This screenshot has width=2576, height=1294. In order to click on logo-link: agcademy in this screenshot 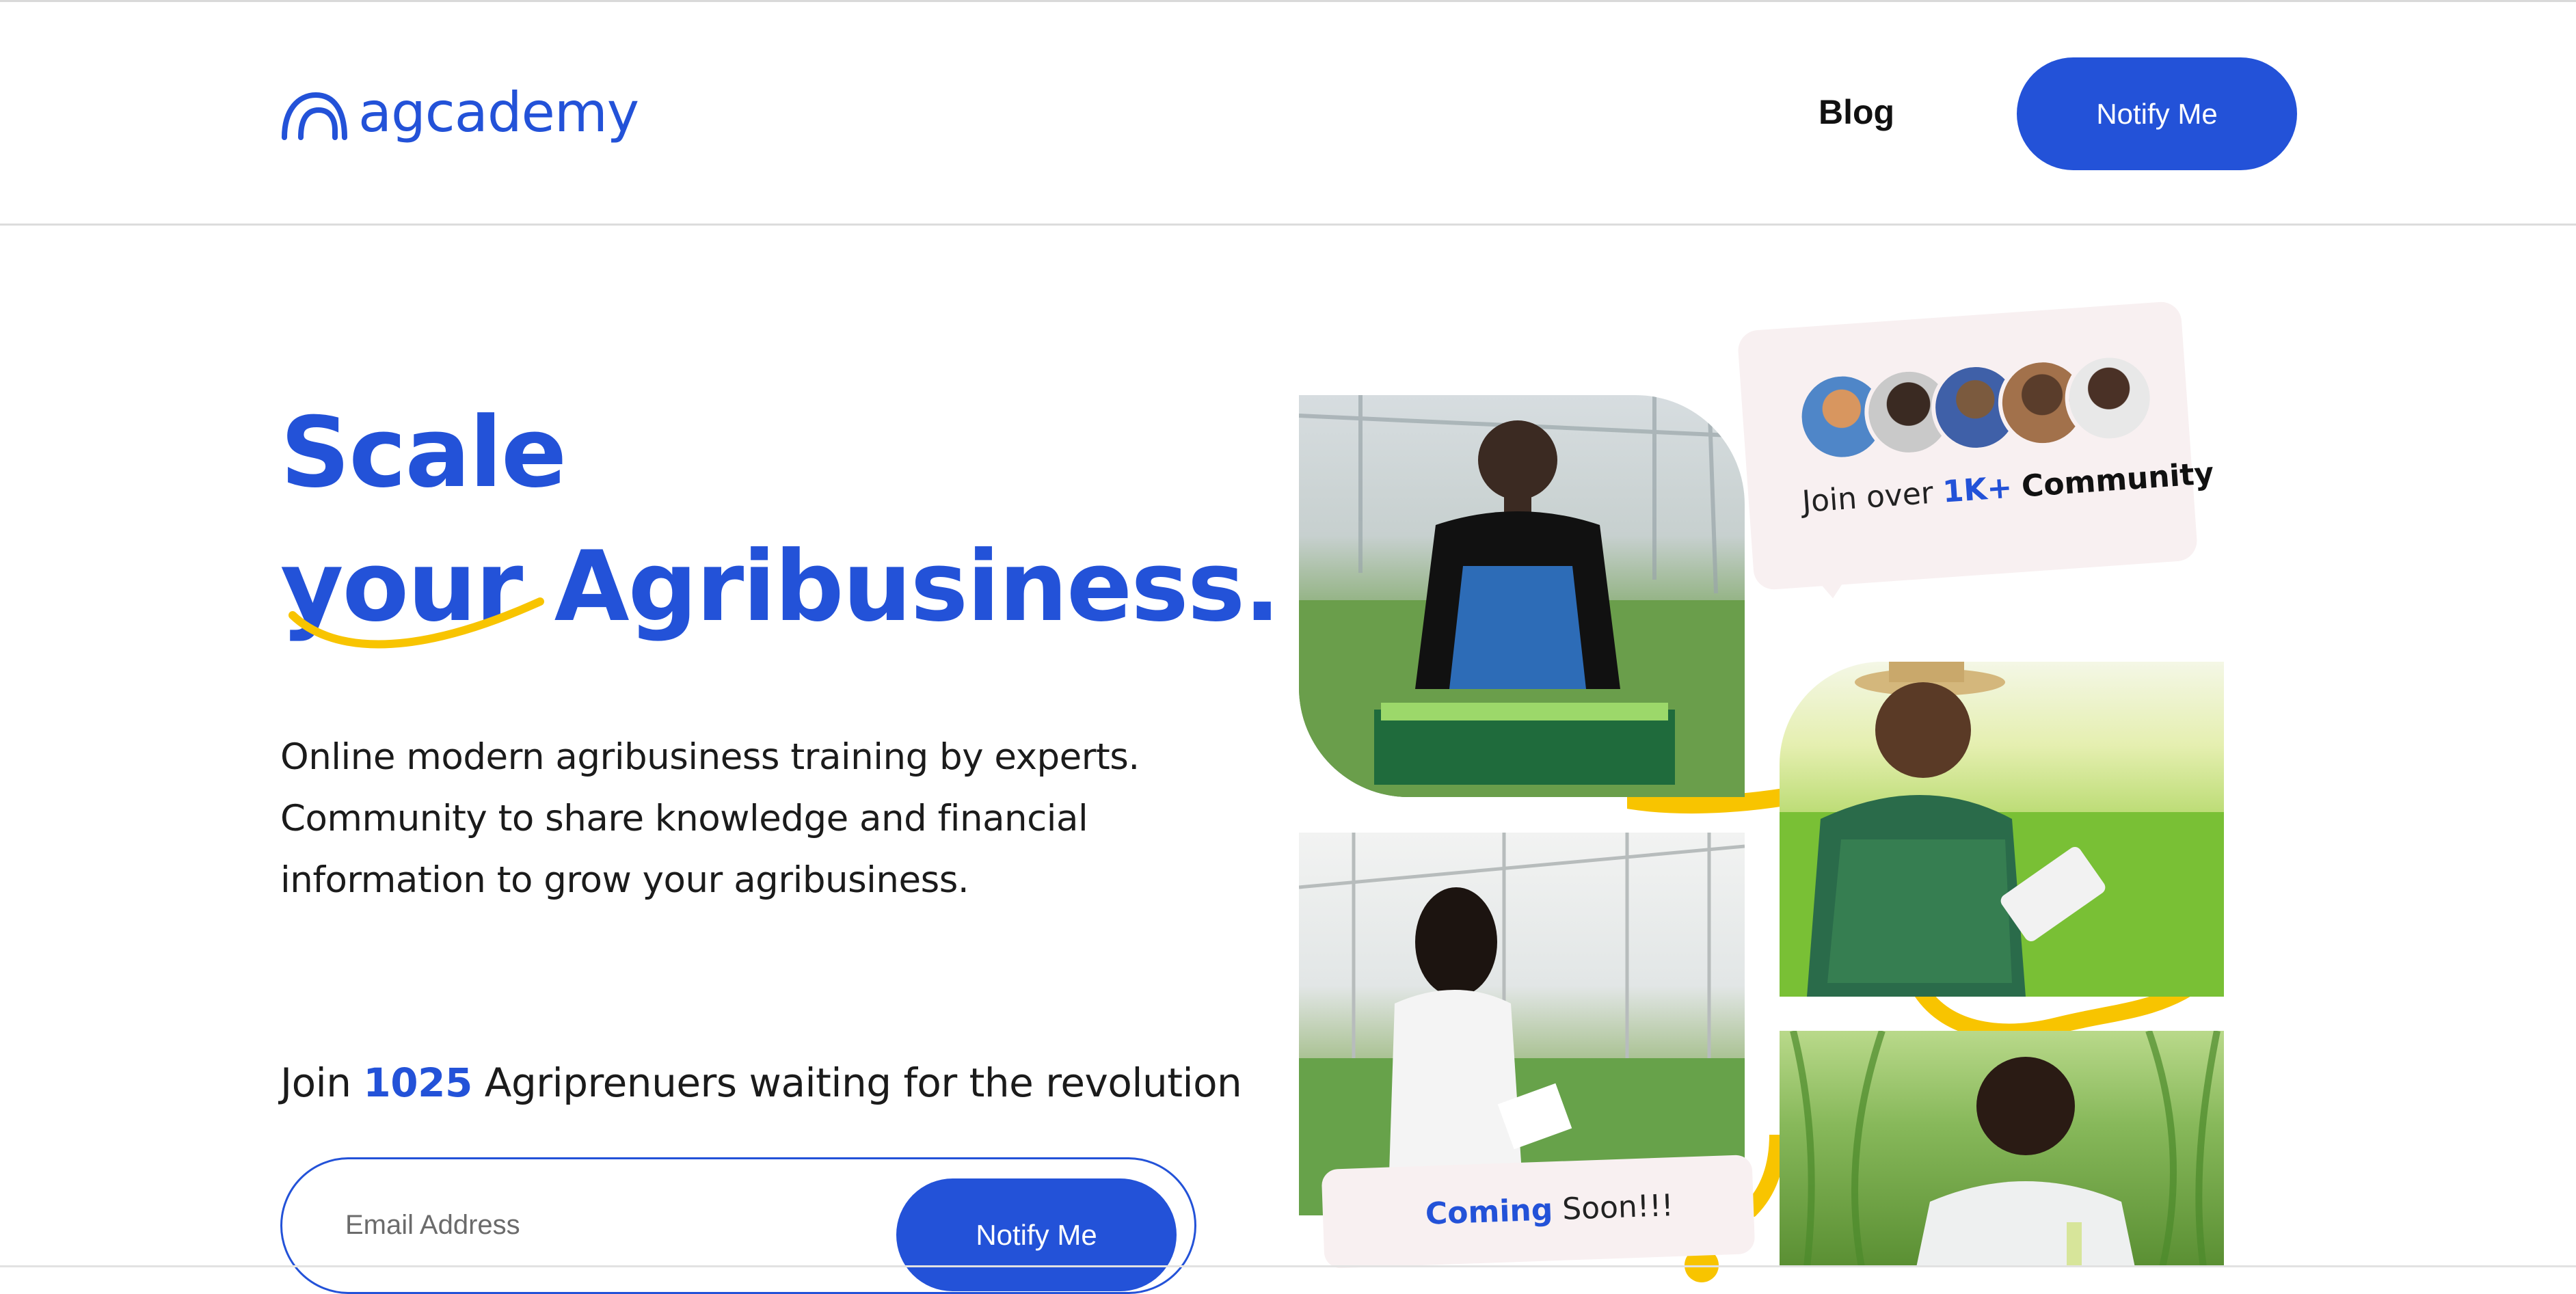, I will do `click(459, 113)`.